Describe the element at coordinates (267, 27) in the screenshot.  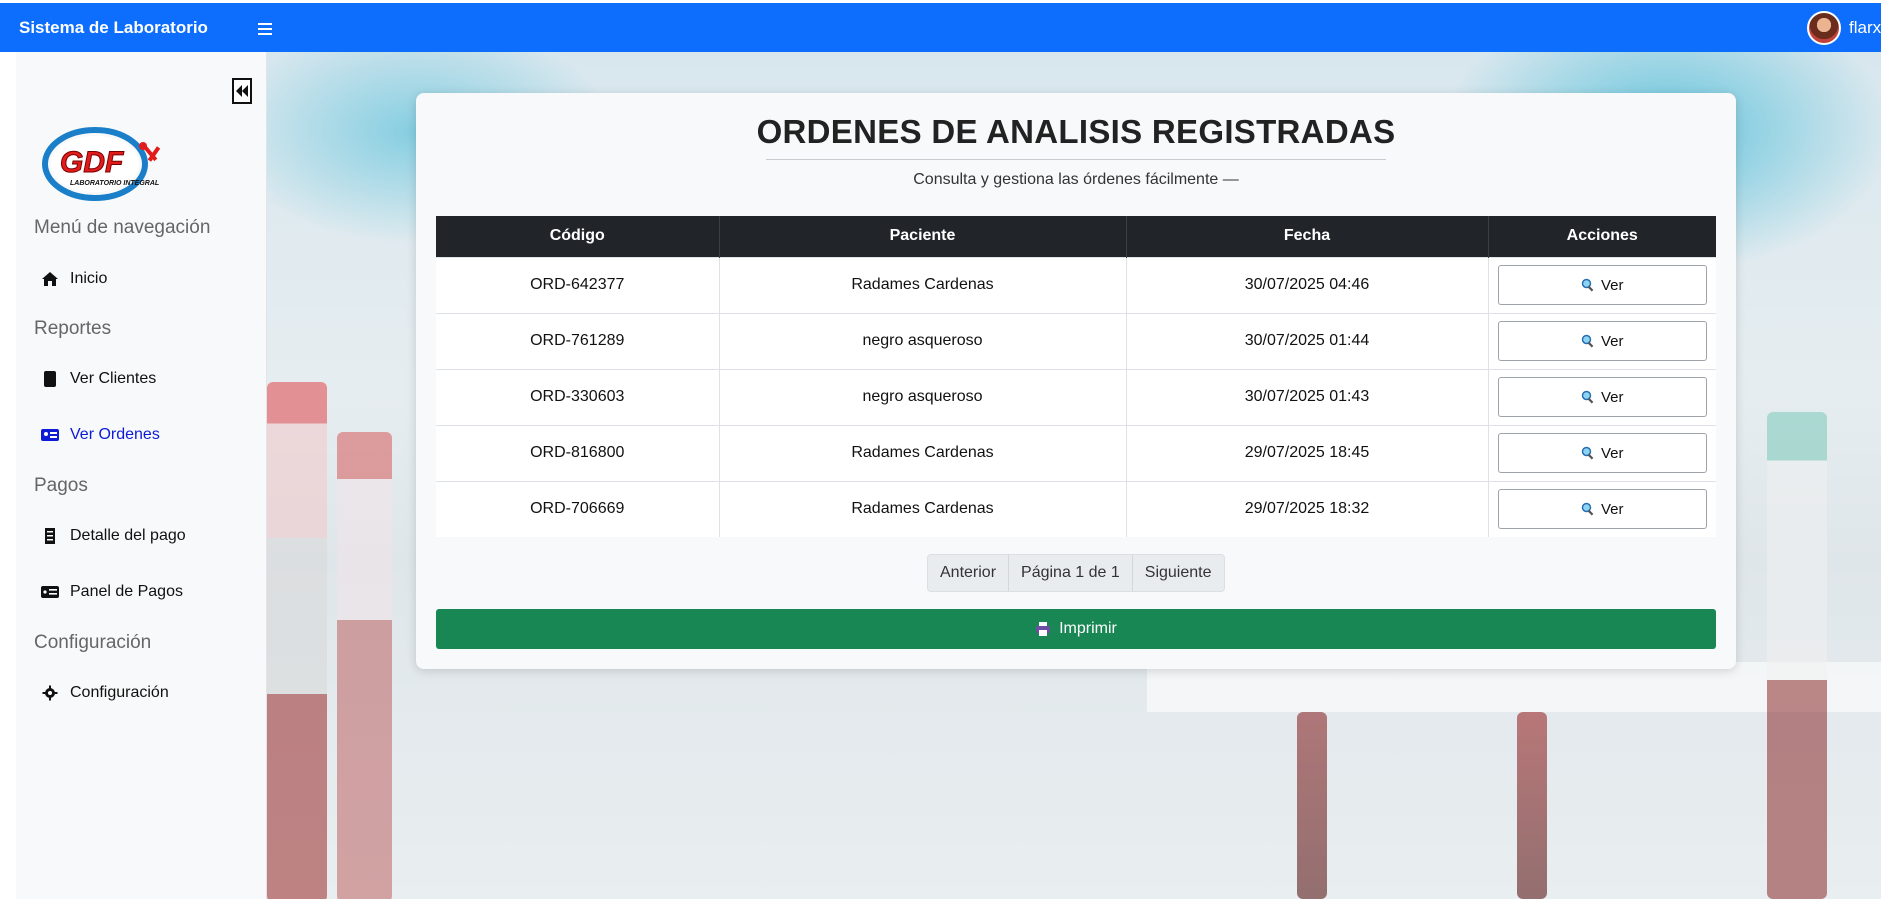
I see `menu-toggle-icon` at that location.